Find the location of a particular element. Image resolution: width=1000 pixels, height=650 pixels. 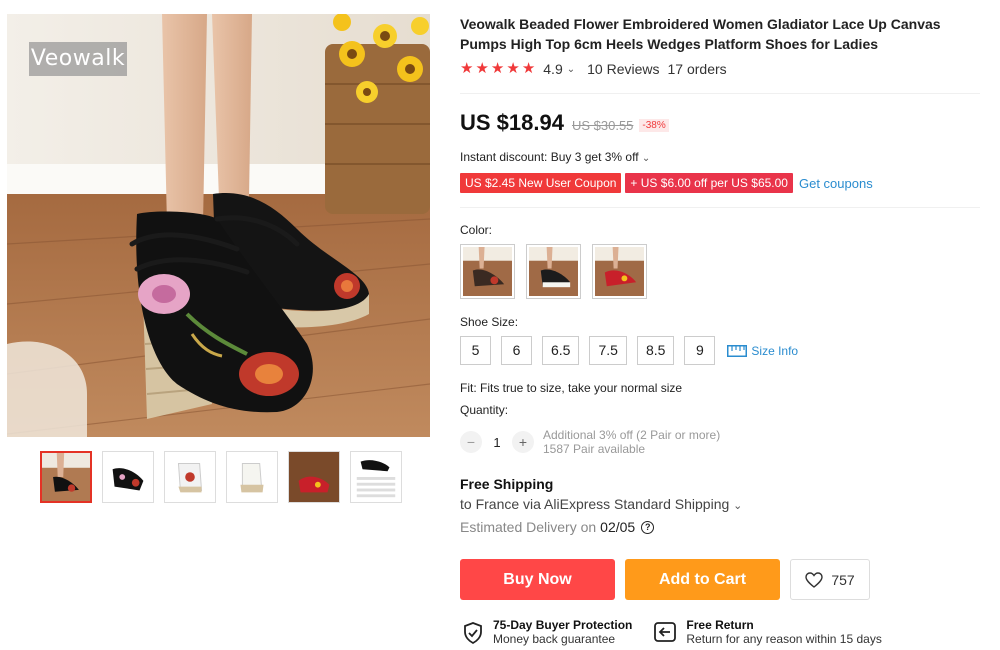

size-option: 6.5 is located at coordinates (561, 350).